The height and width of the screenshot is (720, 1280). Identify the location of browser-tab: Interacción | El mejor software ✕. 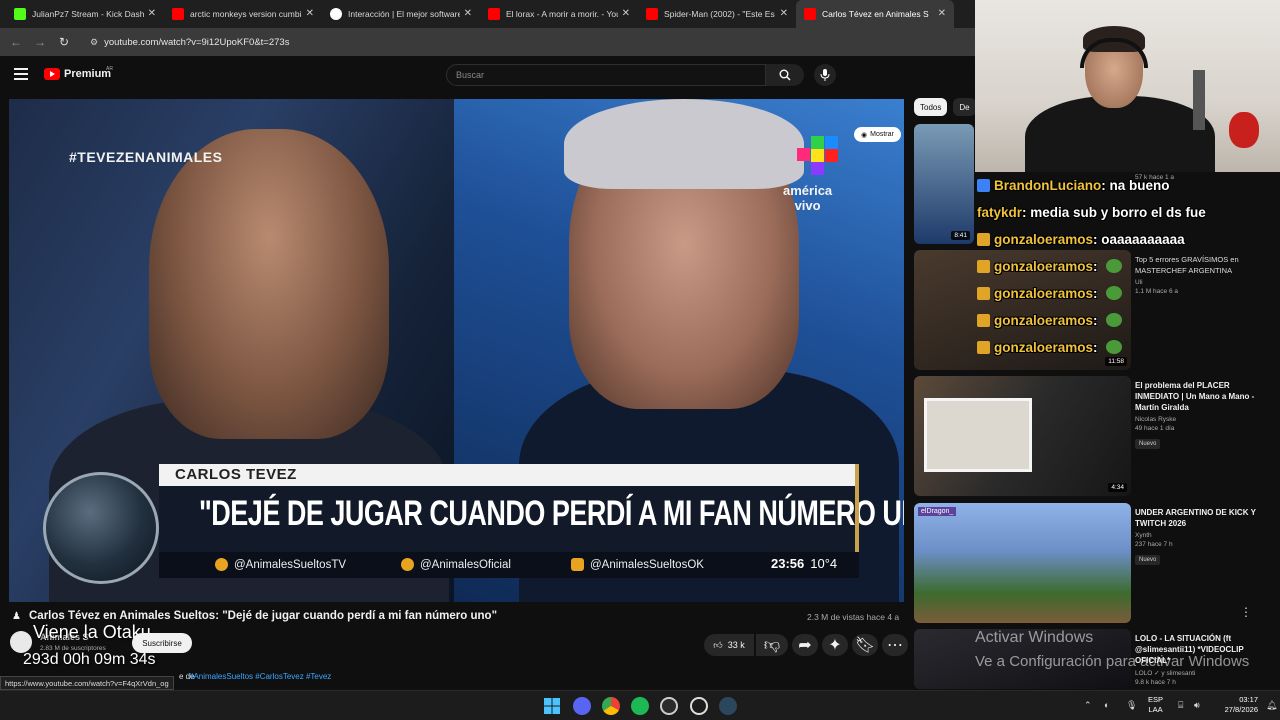
(401, 14).